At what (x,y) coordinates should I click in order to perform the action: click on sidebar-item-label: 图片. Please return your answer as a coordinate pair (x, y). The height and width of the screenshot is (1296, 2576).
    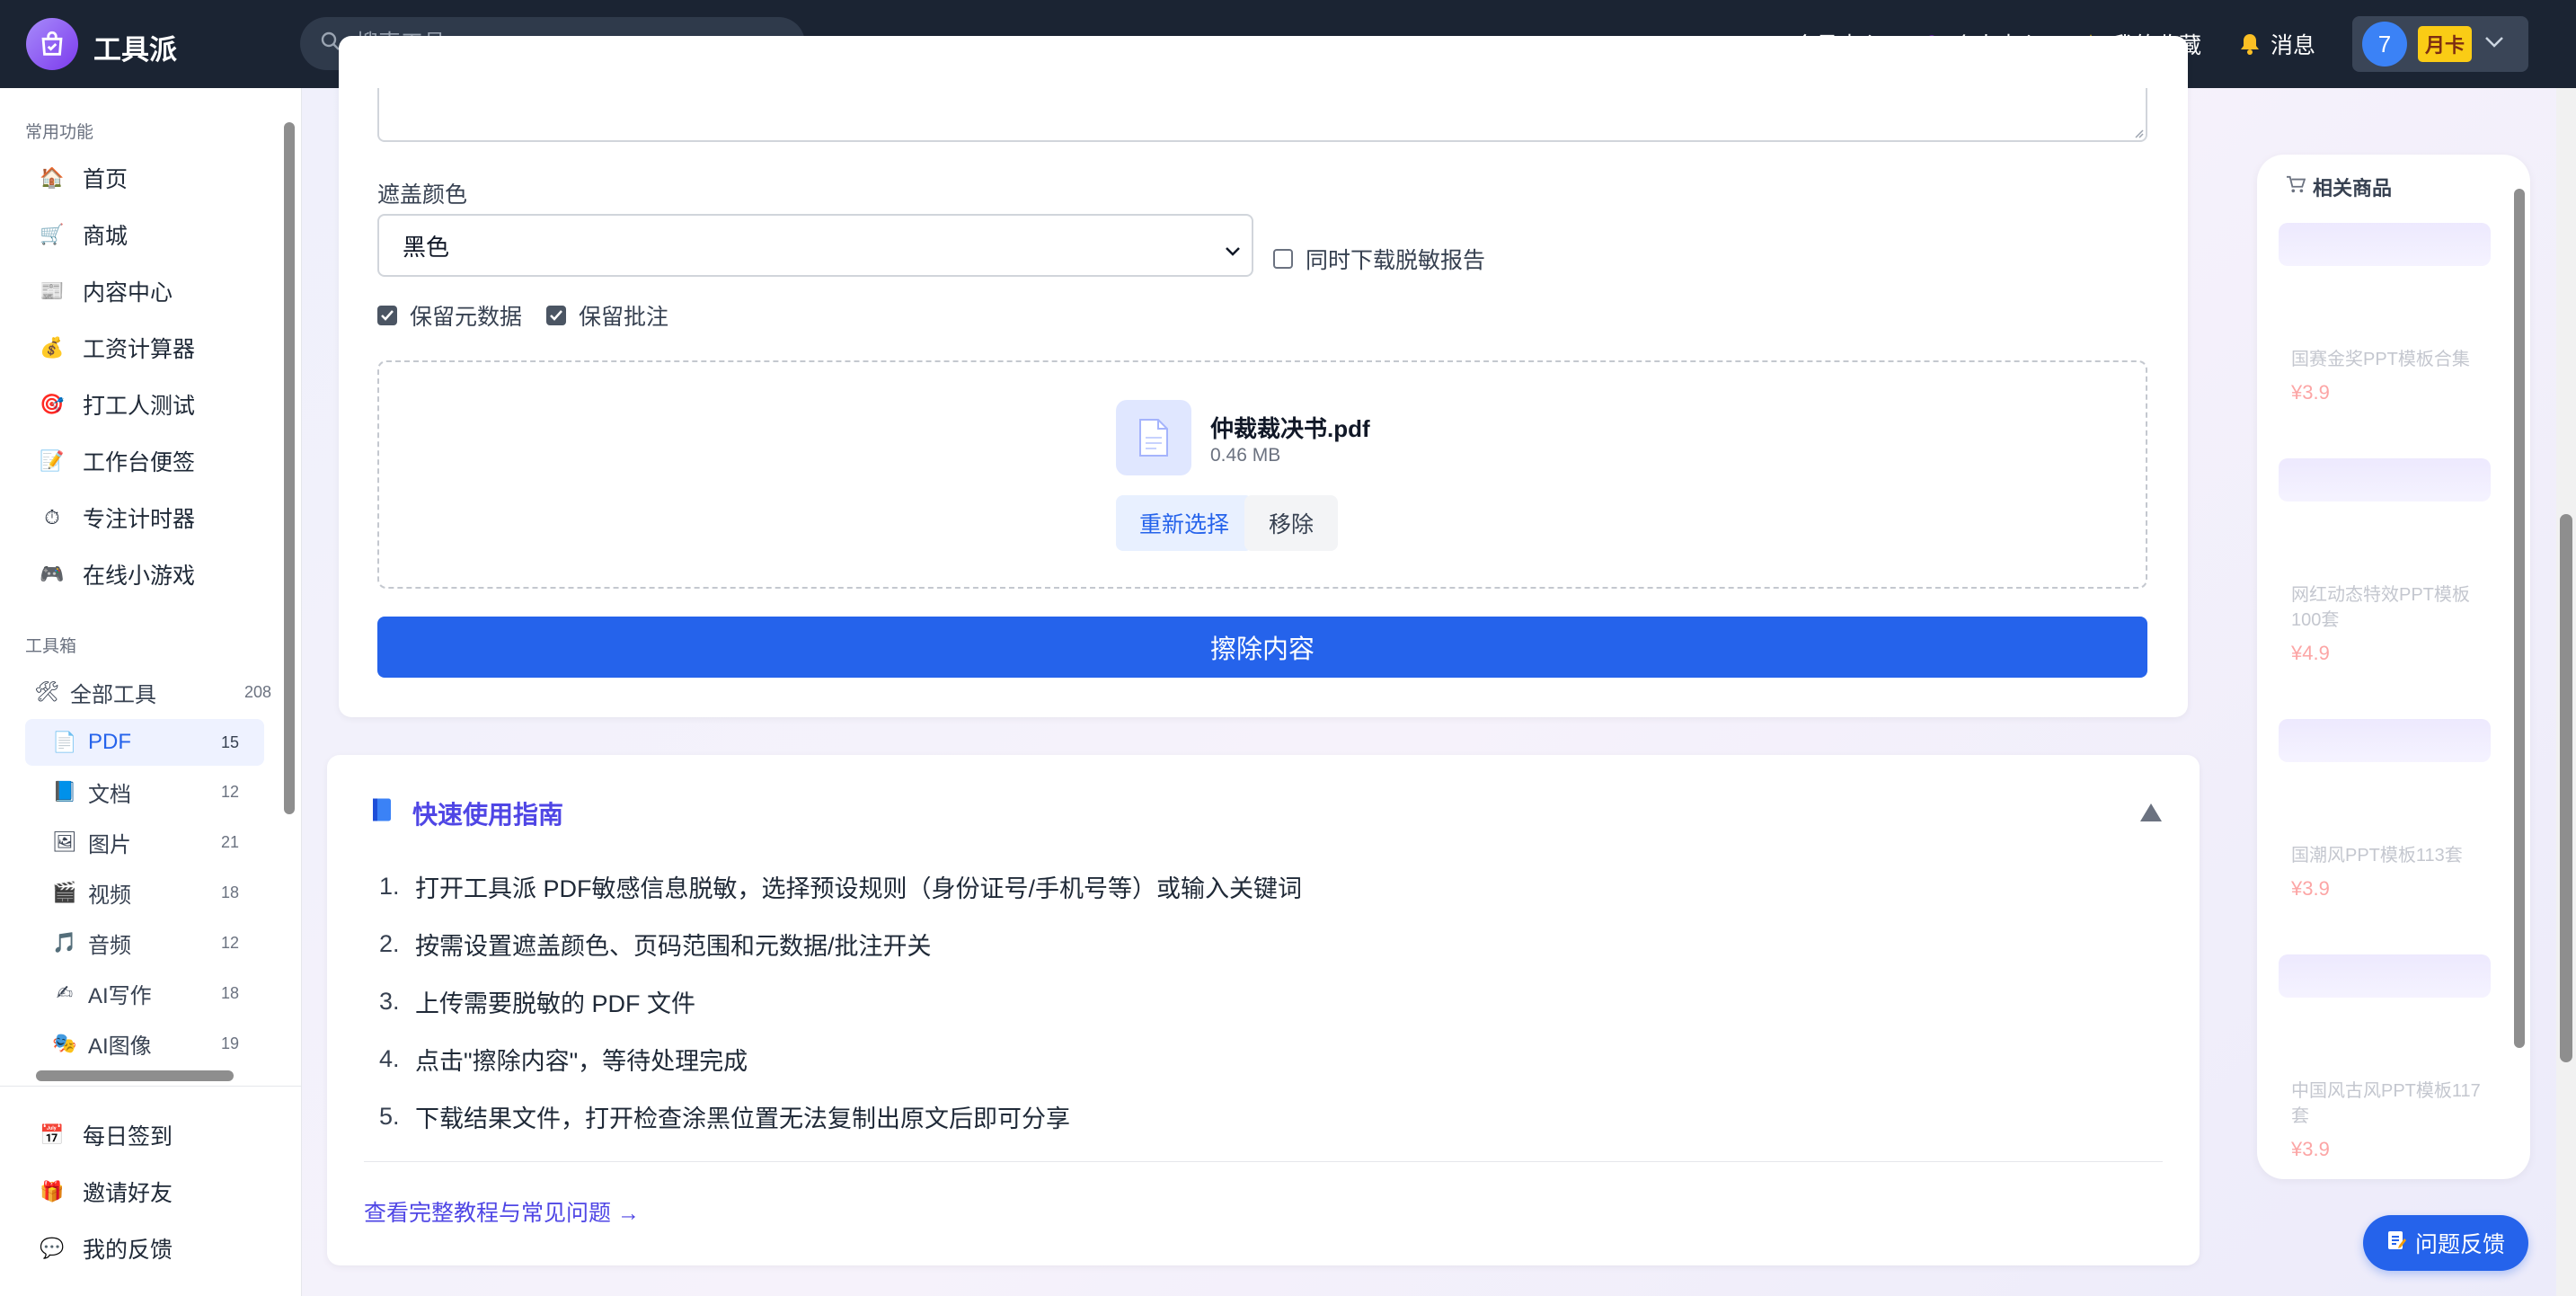
    Looking at the image, I should click on (110, 844).